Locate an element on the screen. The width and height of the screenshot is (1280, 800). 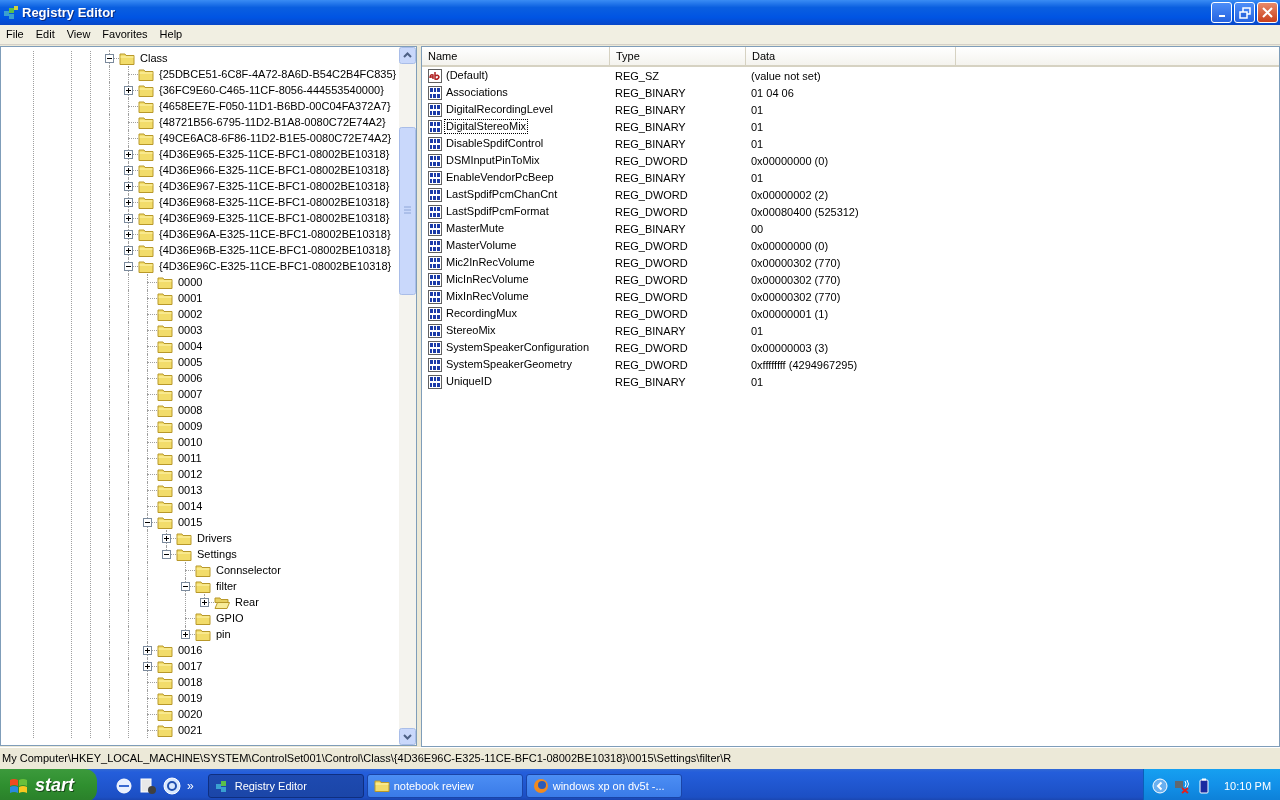
app-launch-icon is located at coordinates (172, 785).